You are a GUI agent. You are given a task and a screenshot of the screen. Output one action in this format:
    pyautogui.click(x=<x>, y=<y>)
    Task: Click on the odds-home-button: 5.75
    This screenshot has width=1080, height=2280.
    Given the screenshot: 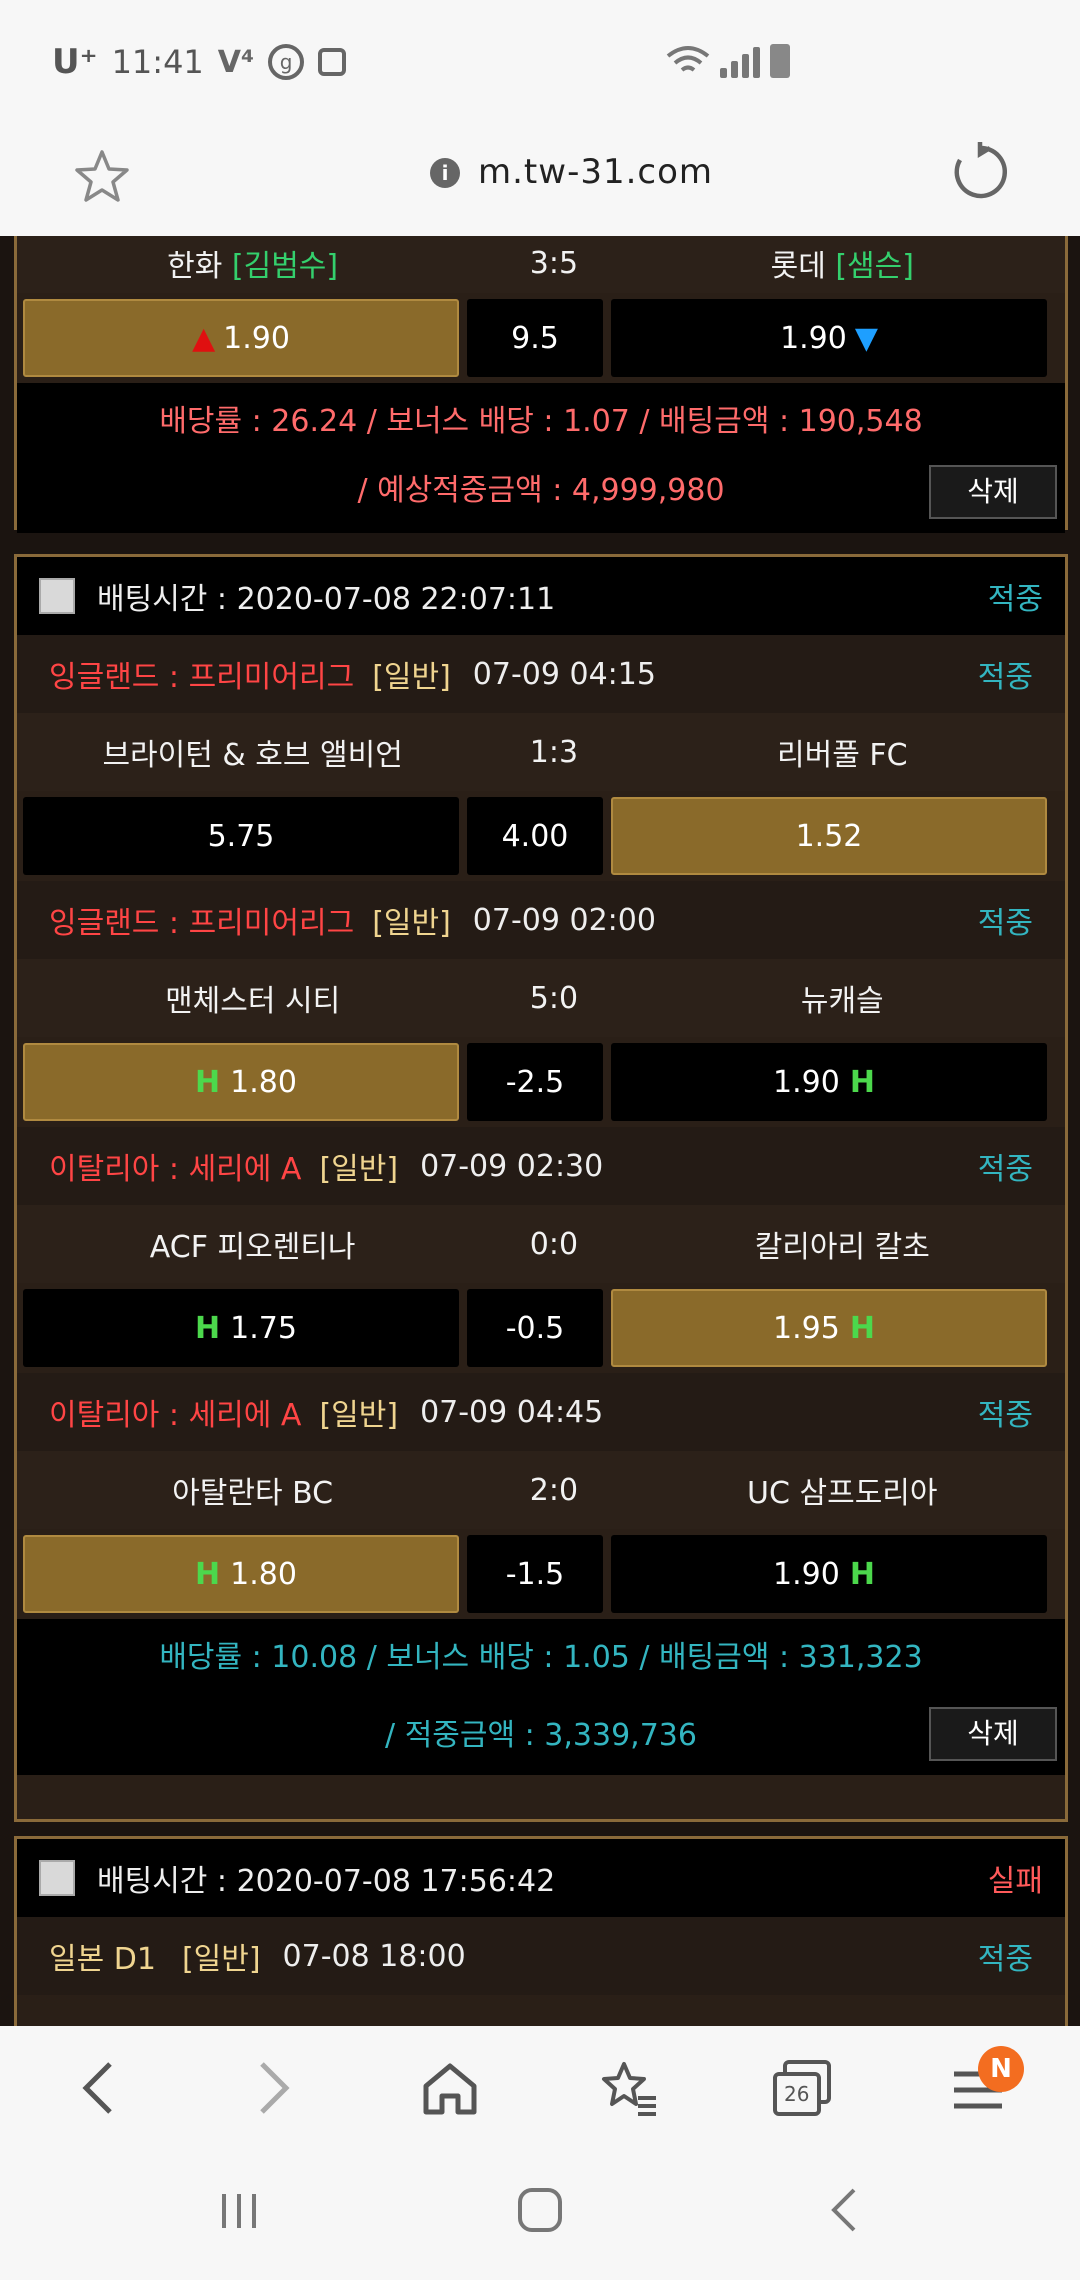 What is the action you would take?
    pyautogui.click(x=241, y=836)
    